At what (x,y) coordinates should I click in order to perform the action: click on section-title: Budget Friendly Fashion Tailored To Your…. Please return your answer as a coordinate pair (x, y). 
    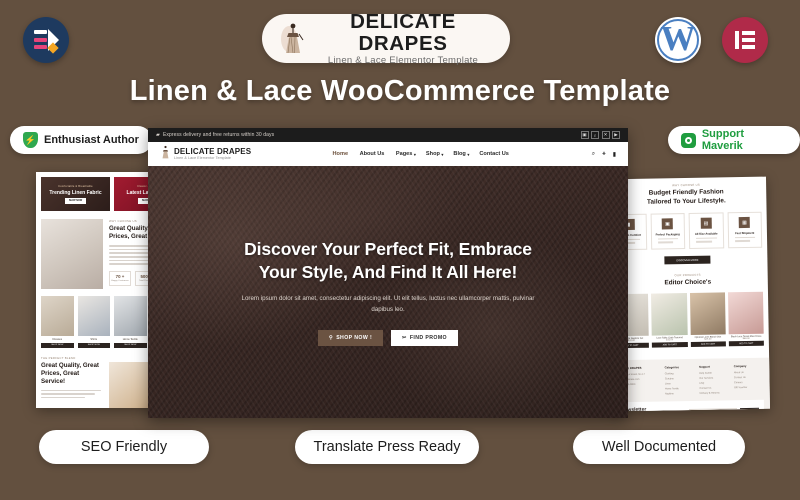
    Looking at the image, I should click on (686, 197).